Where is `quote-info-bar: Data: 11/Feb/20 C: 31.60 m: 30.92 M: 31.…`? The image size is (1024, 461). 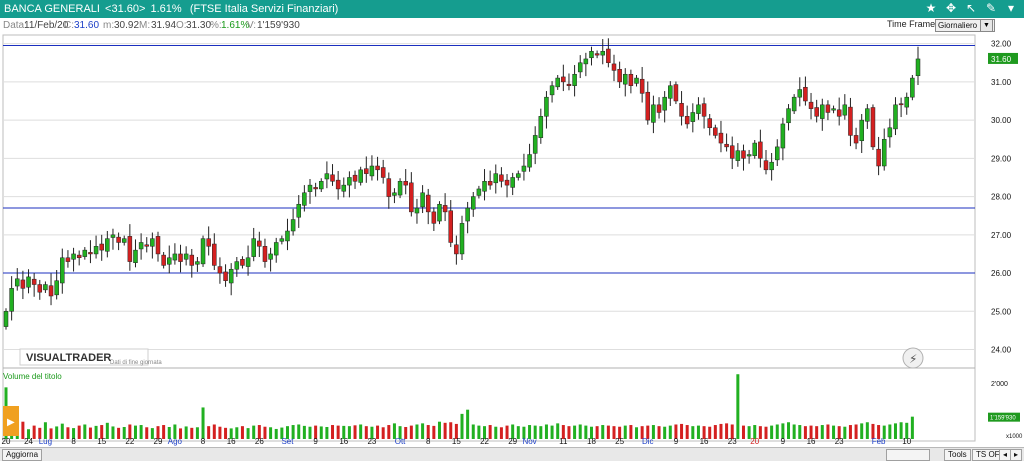 quote-info-bar: Data: 11/Feb/20 C: 31.60 m: 30.92 M: 31.… is located at coordinates (512, 25).